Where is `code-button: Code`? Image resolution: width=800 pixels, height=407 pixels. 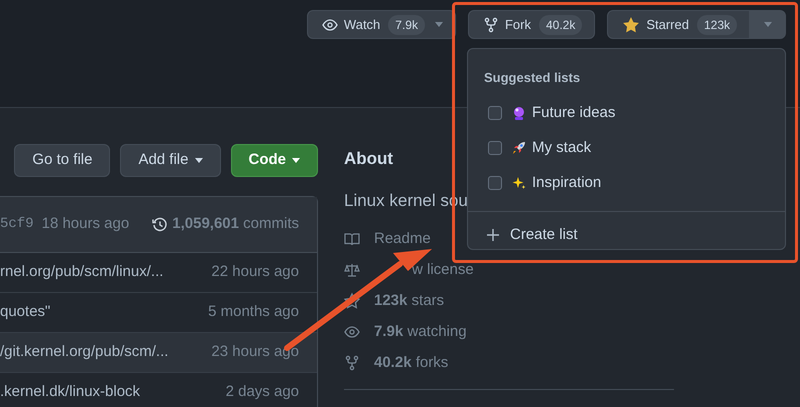
code-button: Code is located at coordinates (274, 160).